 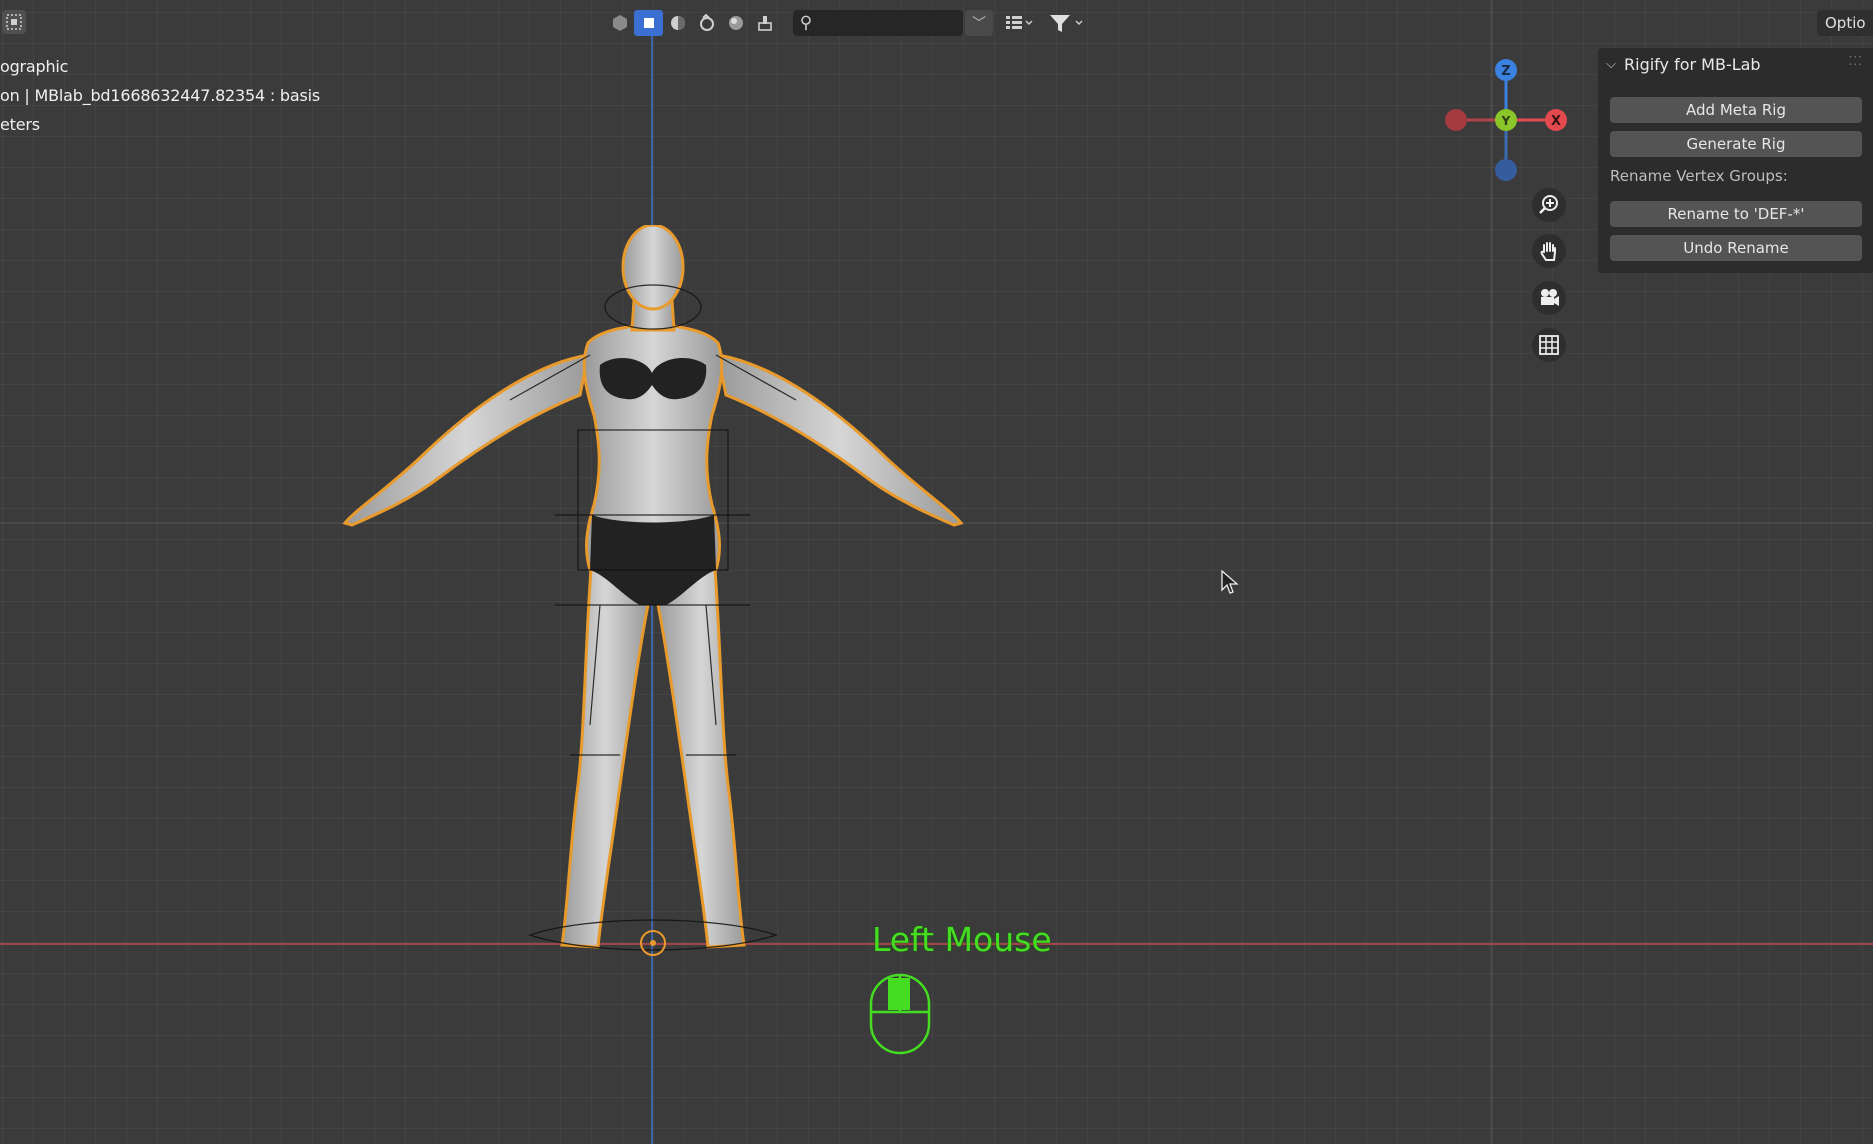 What do you see at coordinates (1611, 64) in the screenshot?
I see `chevron-down-icon: ⌵` at bounding box center [1611, 64].